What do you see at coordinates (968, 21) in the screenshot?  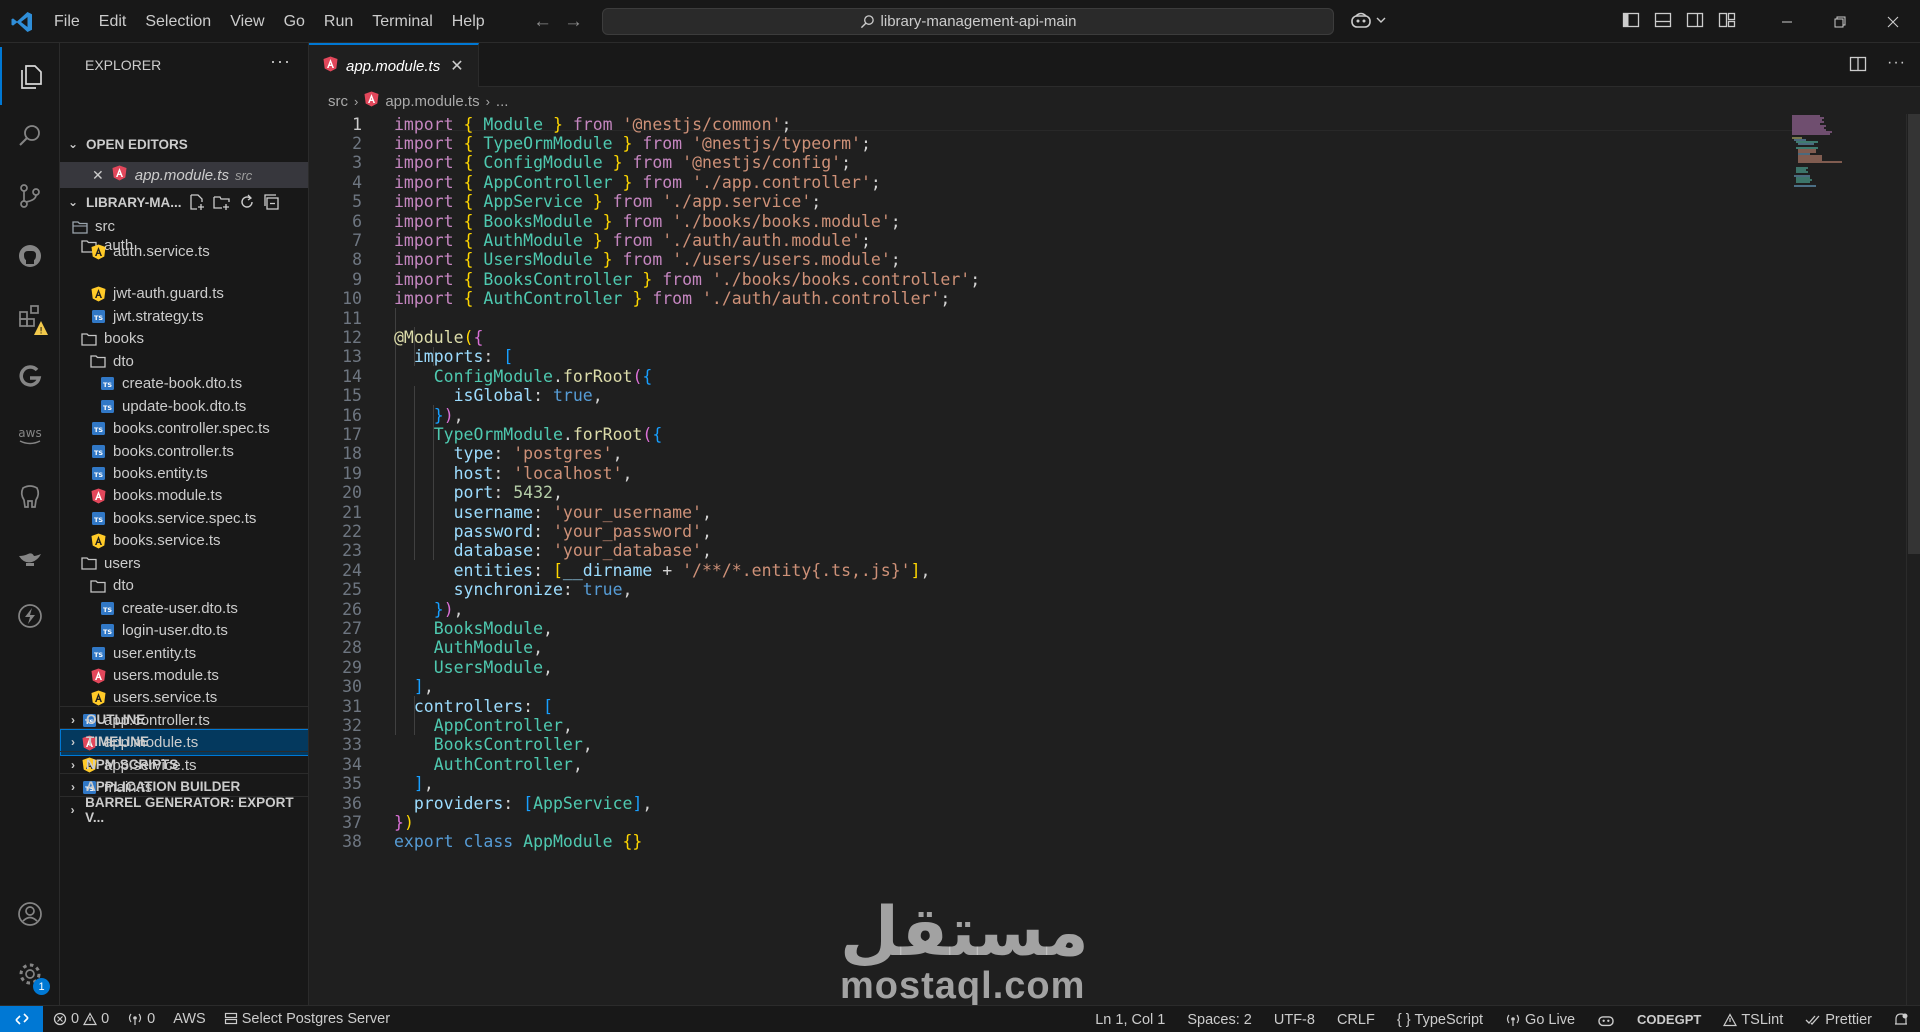 I see `command-center-search: library-management-api-main` at bounding box center [968, 21].